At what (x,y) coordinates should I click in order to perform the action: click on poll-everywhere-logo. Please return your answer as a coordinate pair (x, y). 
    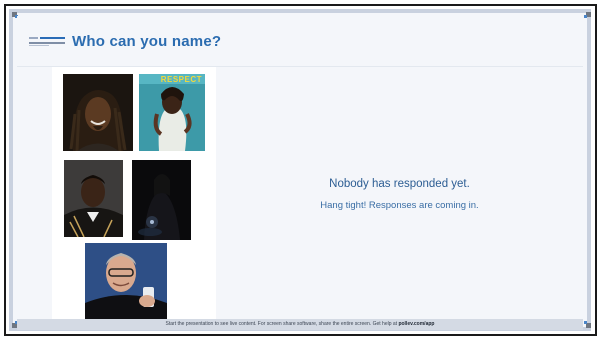
    Looking at the image, I should click on (49, 42).